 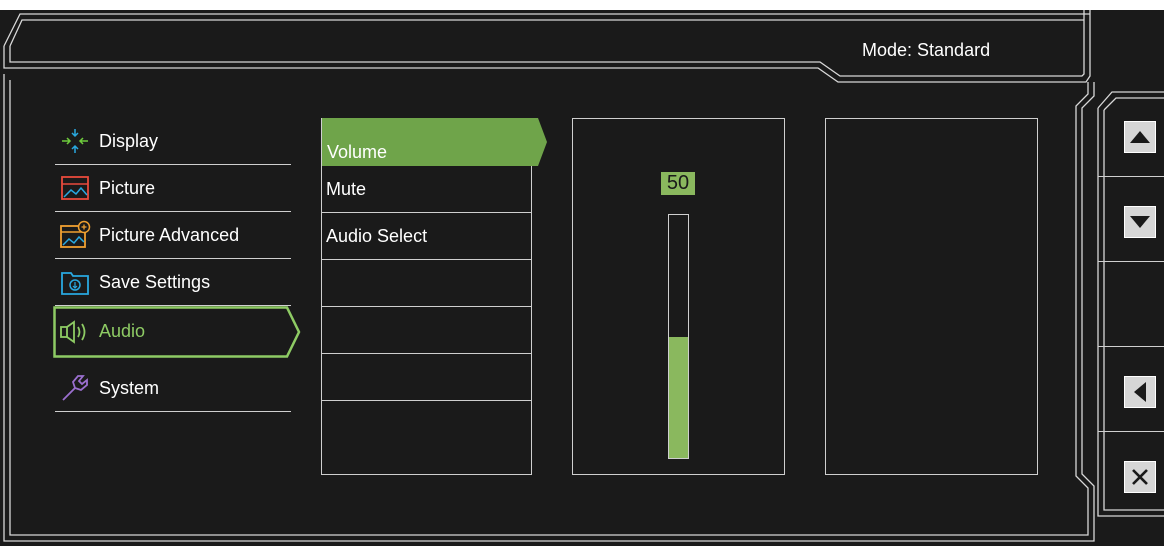 What do you see at coordinates (357, 152) in the screenshot?
I see `submenu-active-label: Volume` at bounding box center [357, 152].